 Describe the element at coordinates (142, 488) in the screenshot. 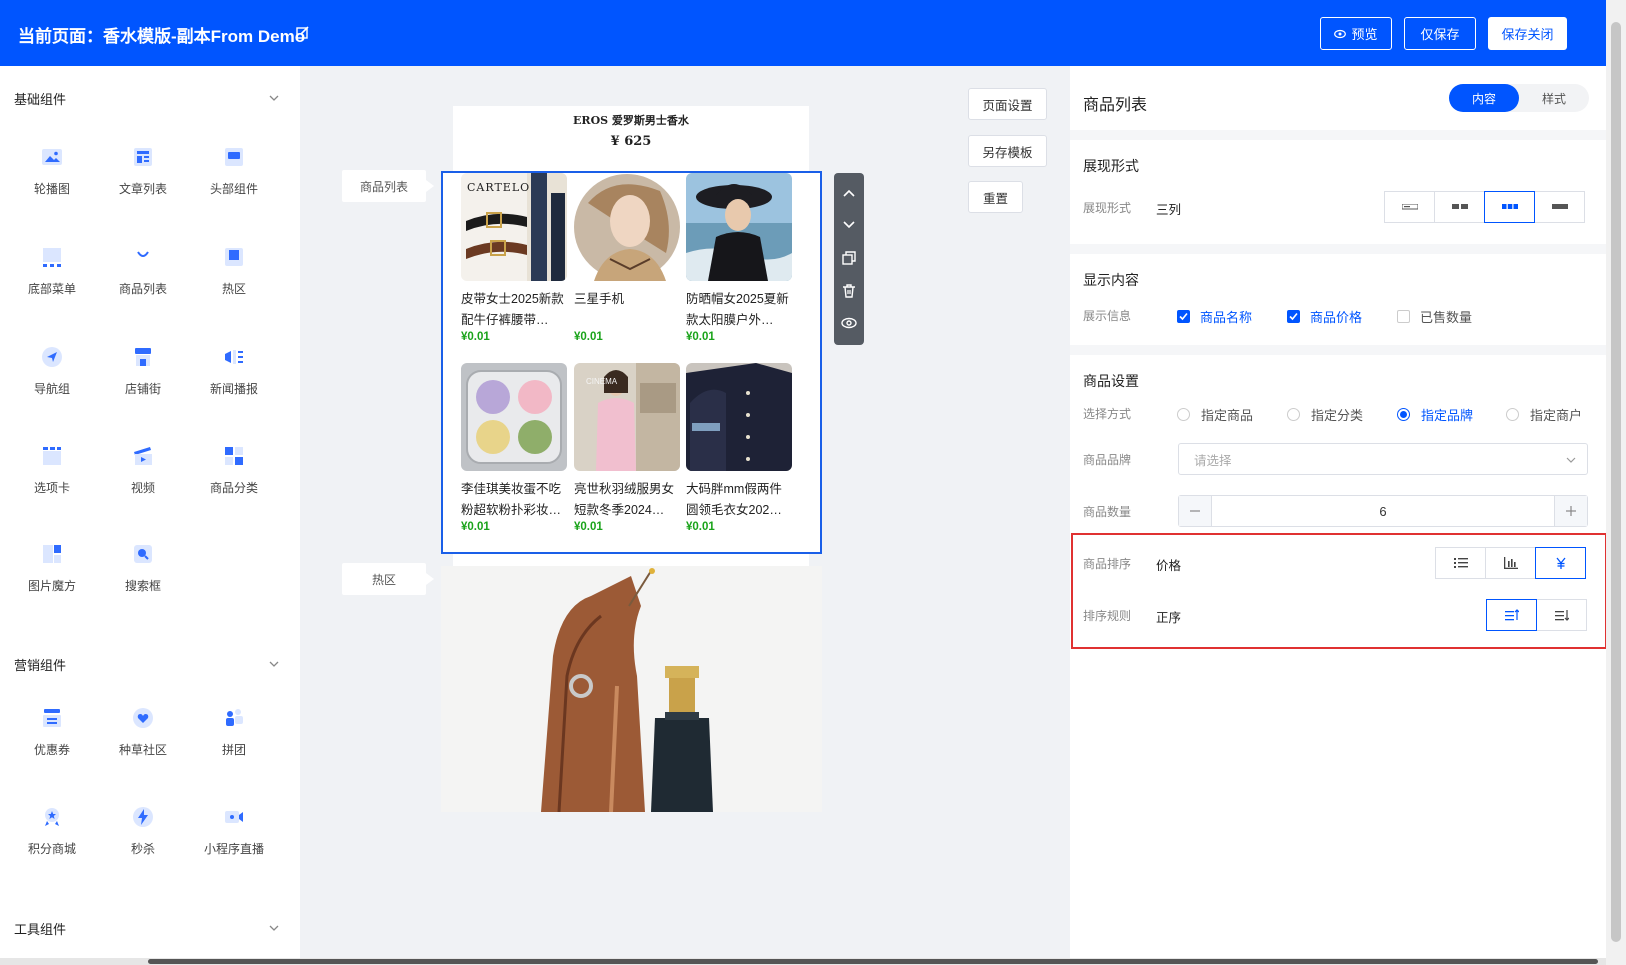

I see `component-label: 视频` at that location.